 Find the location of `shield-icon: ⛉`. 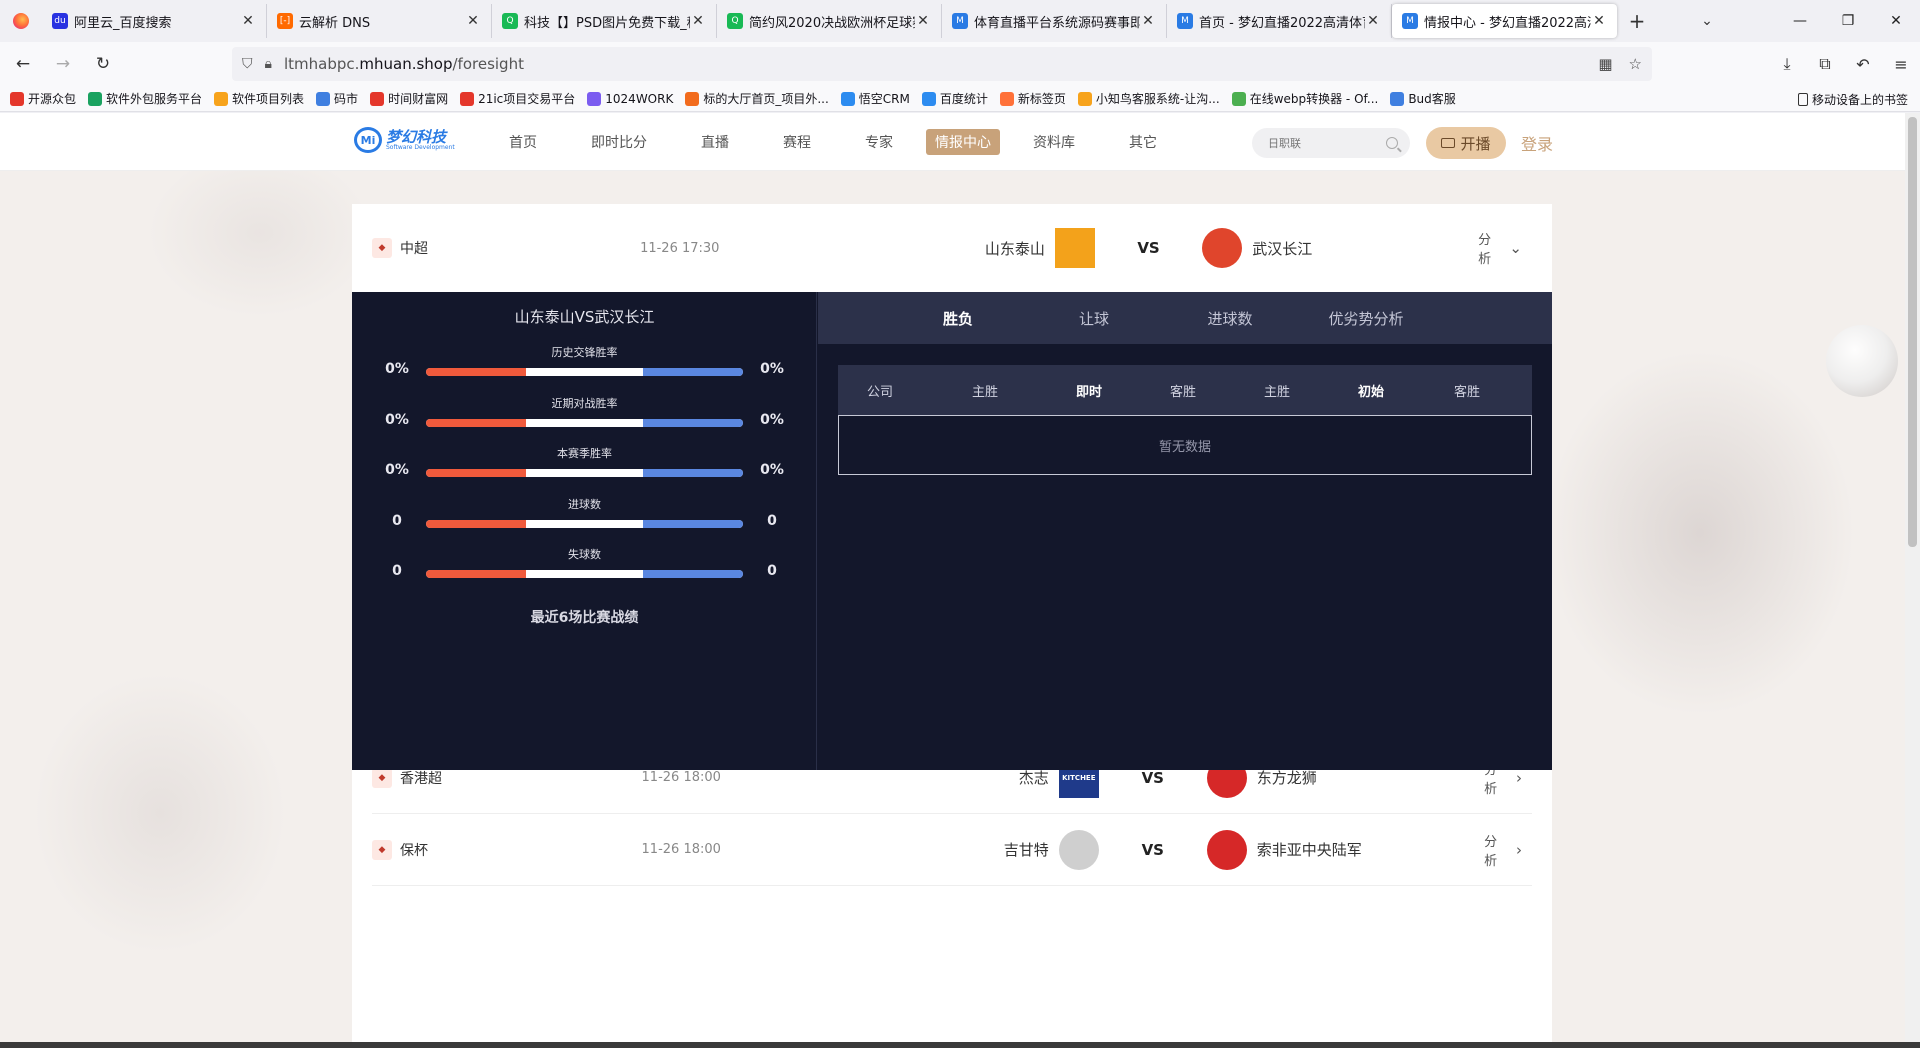

shield-icon: ⛉ is located at coordinates (247, 64).